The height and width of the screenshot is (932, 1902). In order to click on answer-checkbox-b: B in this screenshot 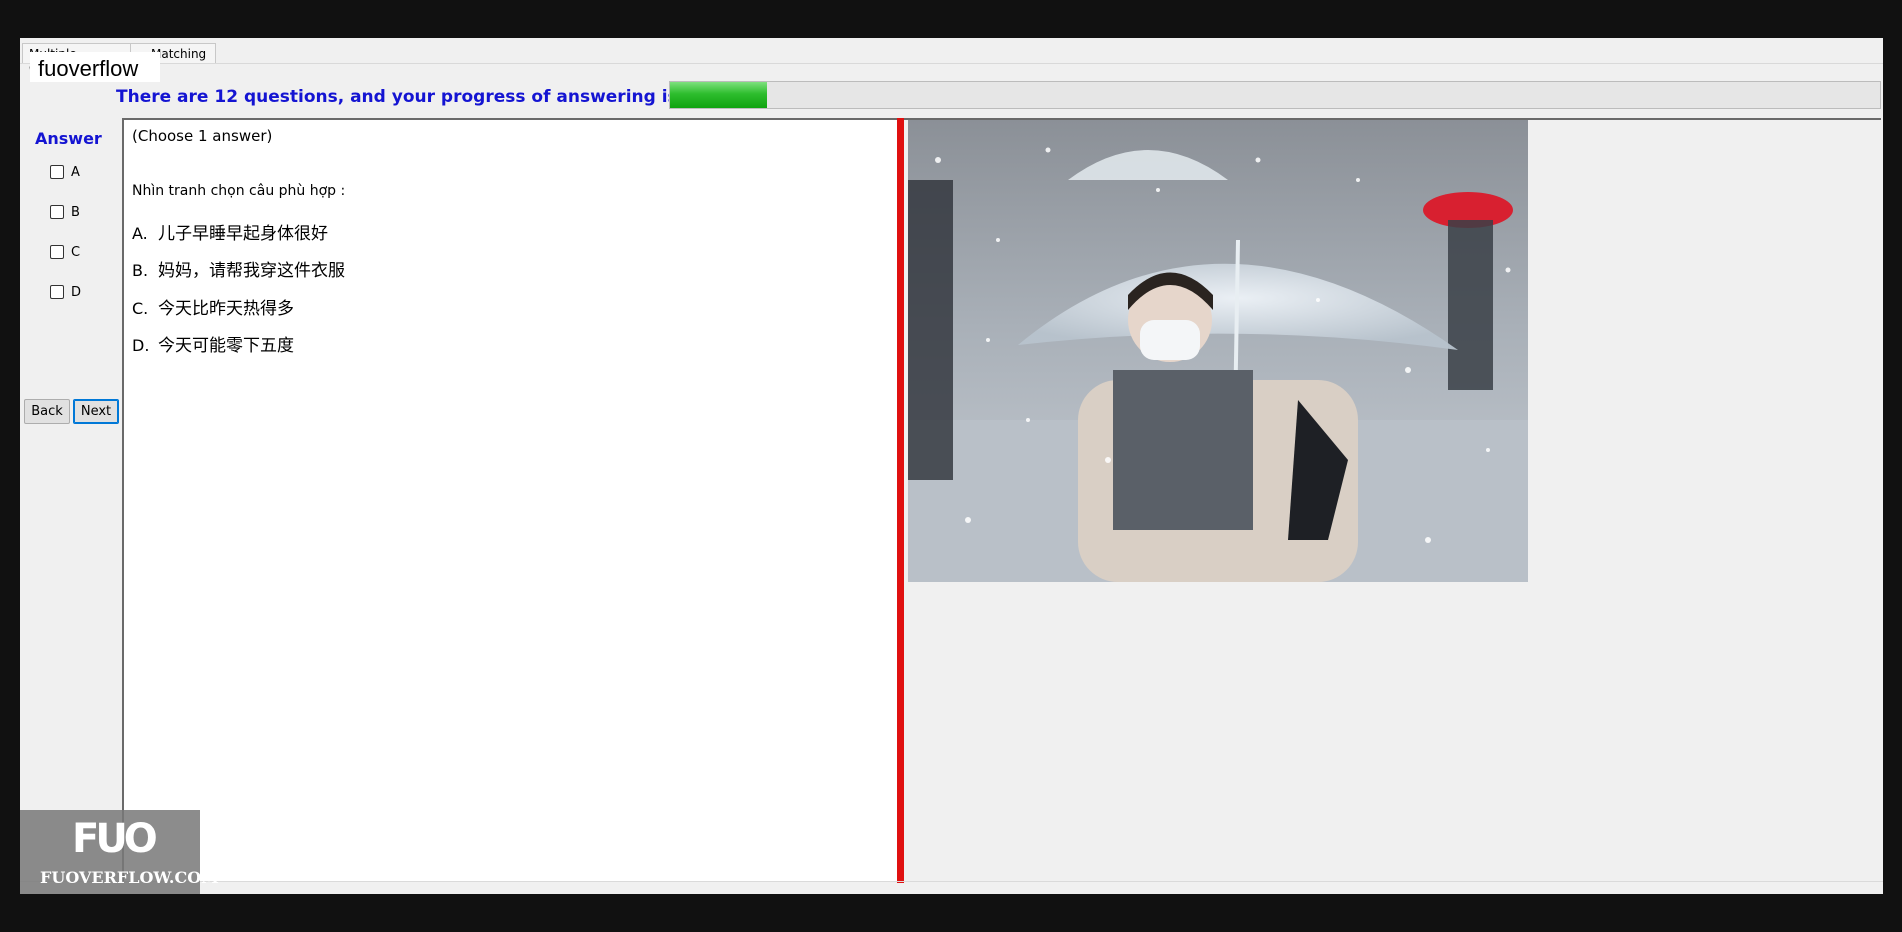, I will do `click(65, 212)`.